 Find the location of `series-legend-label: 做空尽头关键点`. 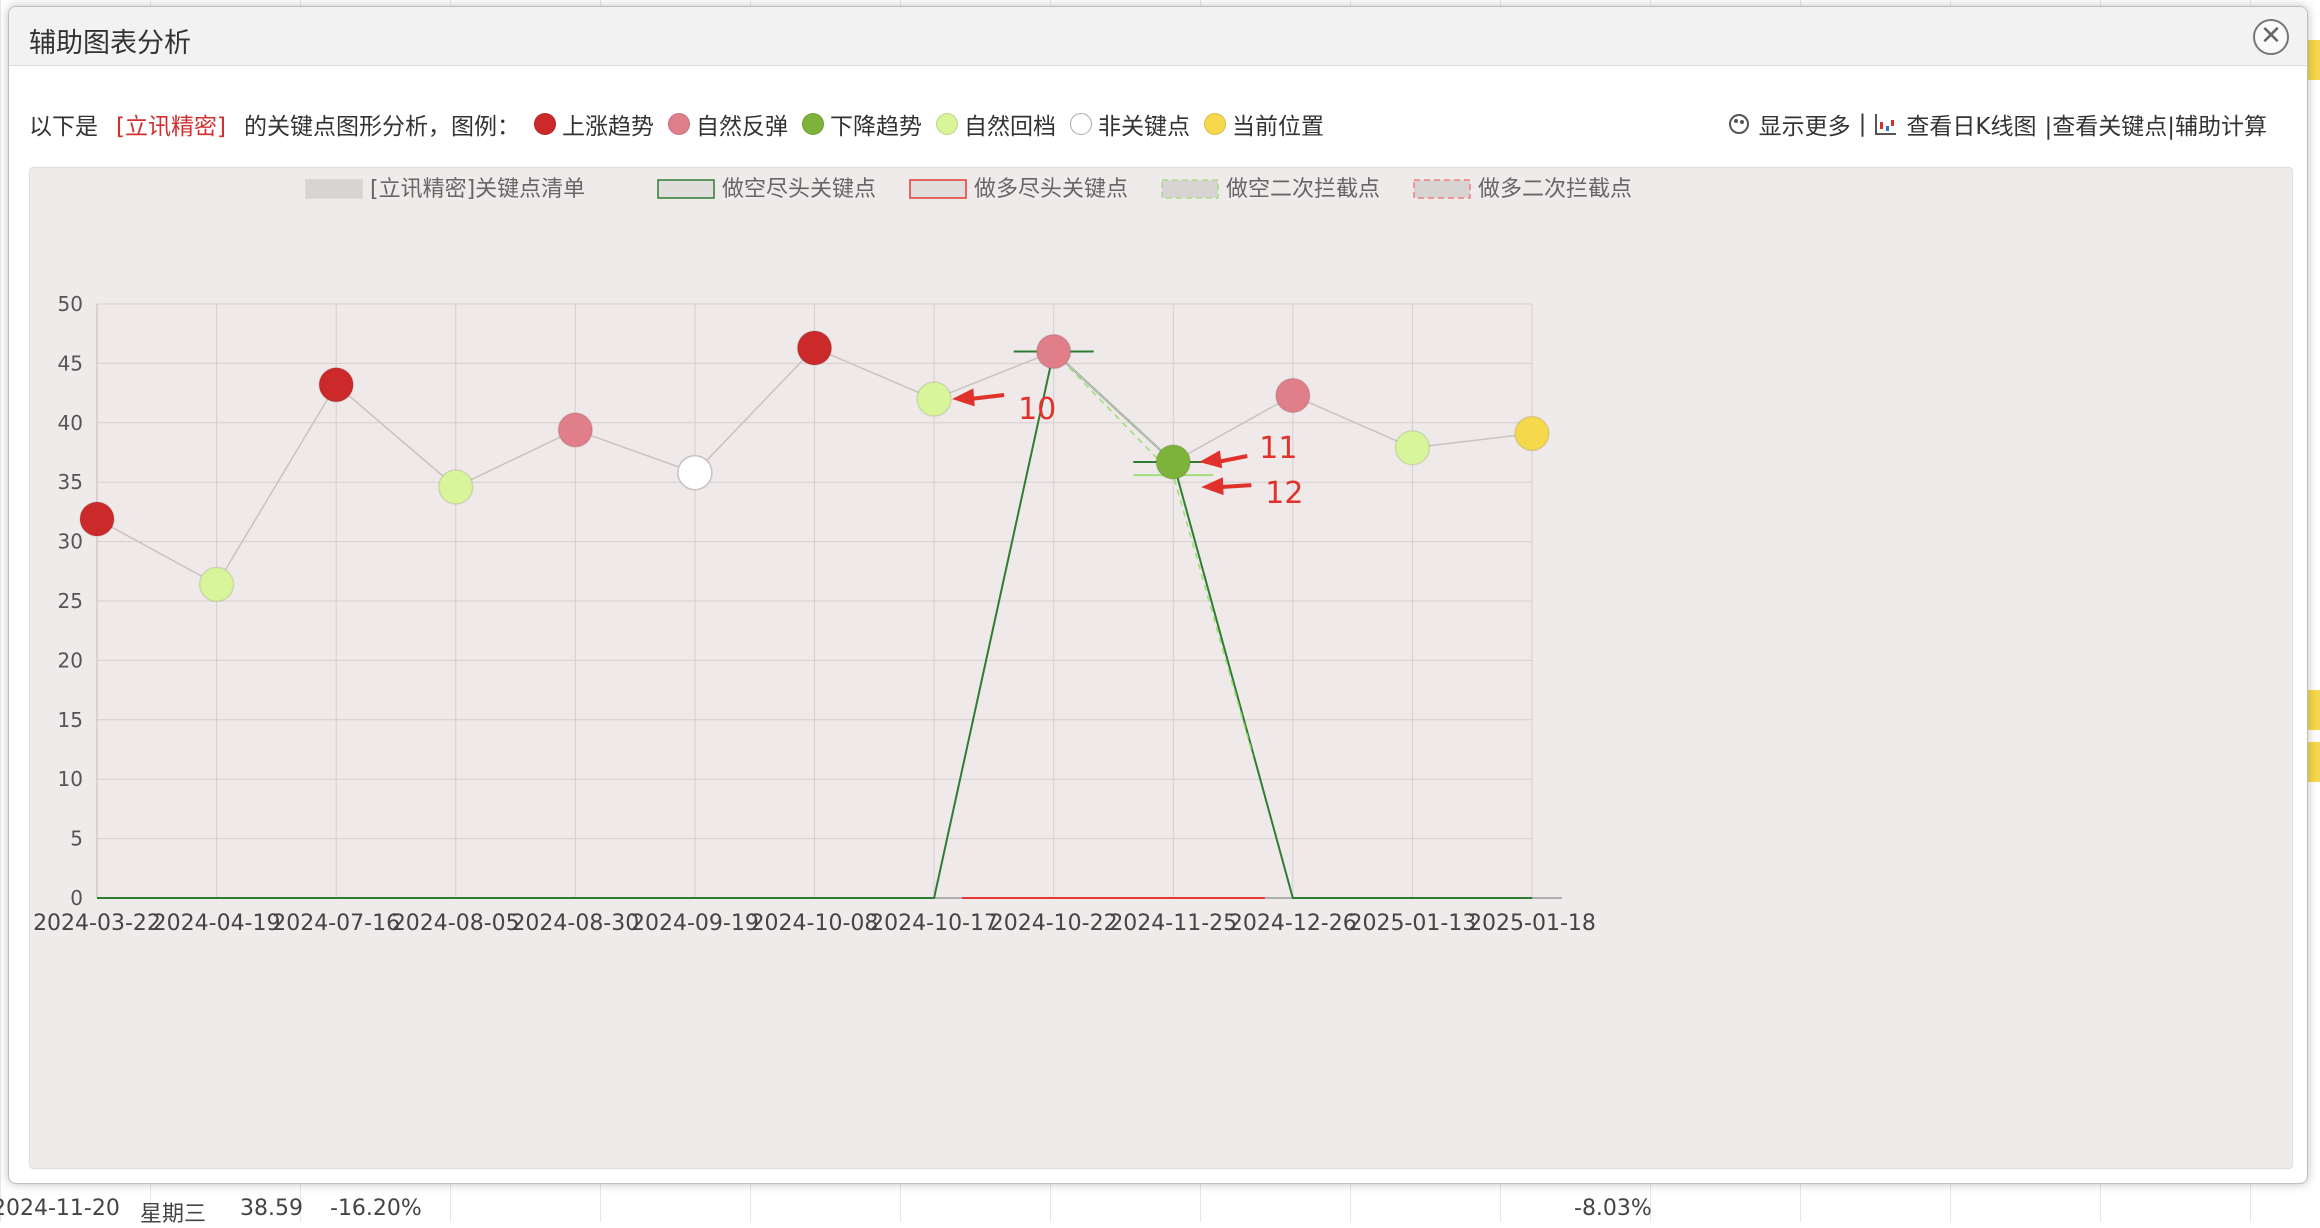

series-legend-label: 做空尽头关键点 is located at coordinates (799, 189).